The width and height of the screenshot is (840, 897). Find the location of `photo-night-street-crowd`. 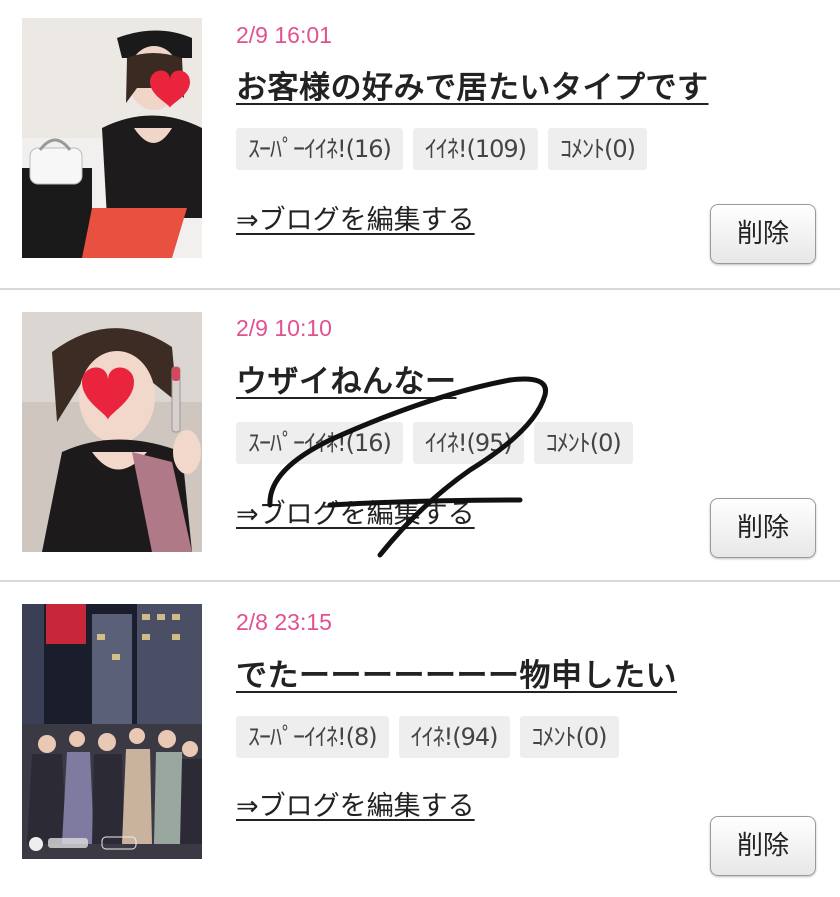

photo-night-street-crowd is located at coordinates (112, 731).